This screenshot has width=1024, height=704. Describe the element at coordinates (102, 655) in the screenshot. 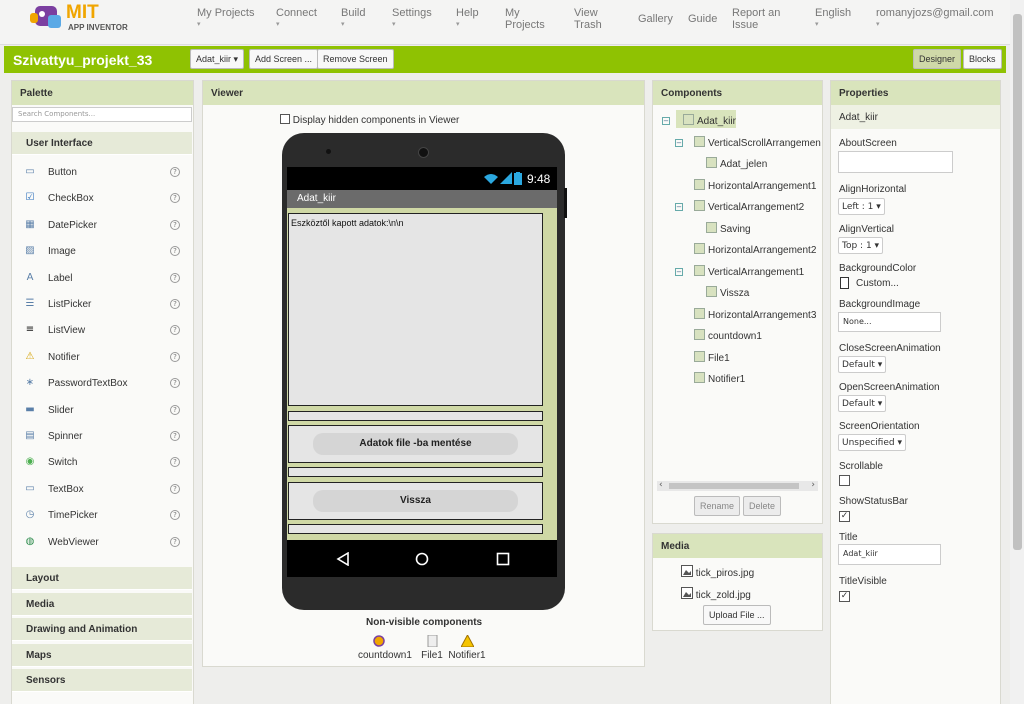

I see `category-maps: Maps` at that location.